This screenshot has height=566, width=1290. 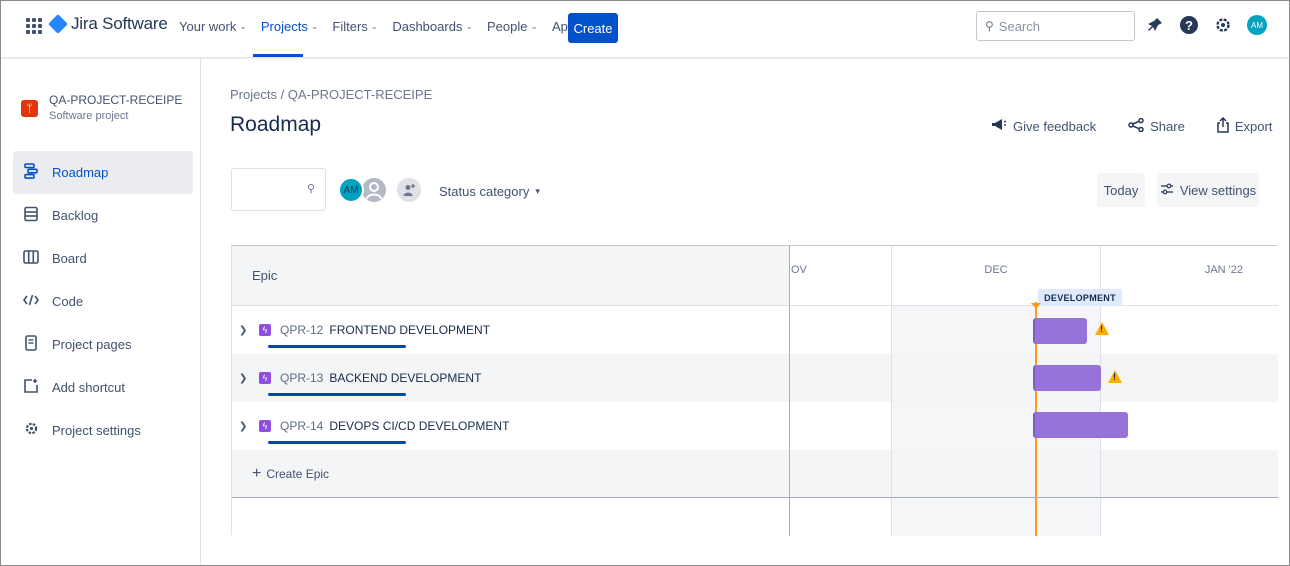 I want to click on view-settings-button: View settings, so click(x=1208, y=190).